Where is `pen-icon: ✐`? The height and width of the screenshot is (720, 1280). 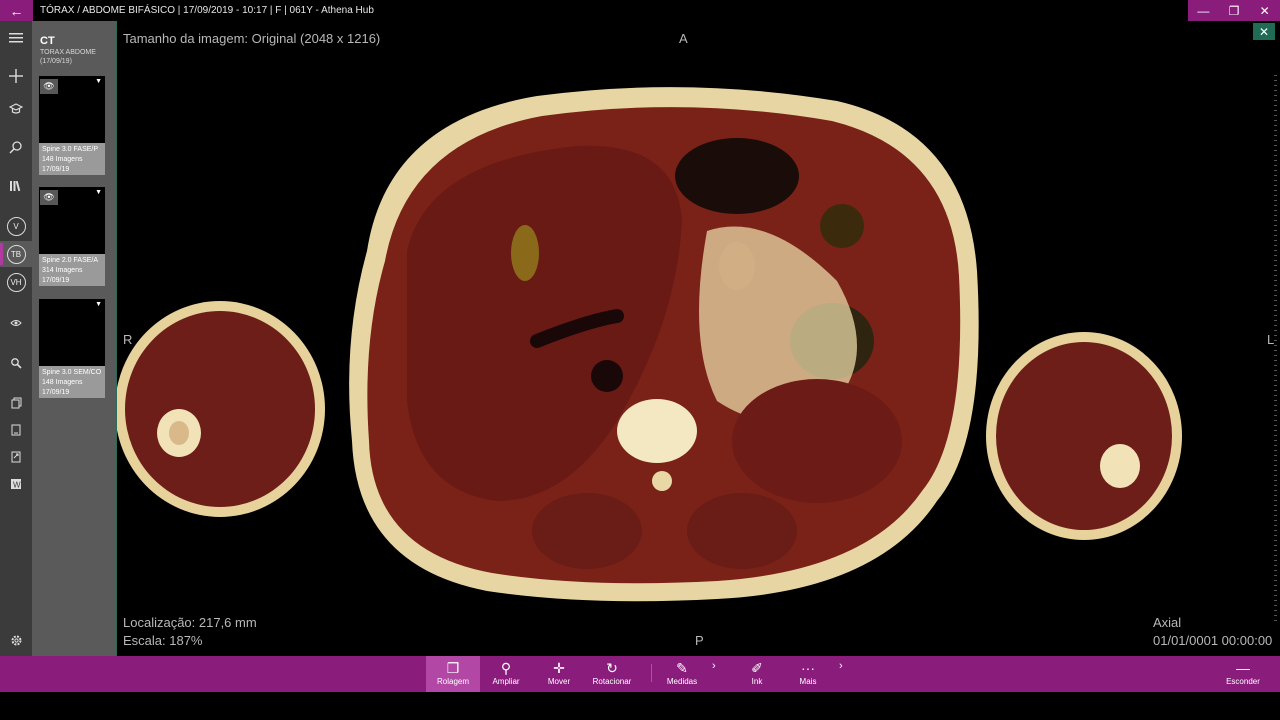
pen-icon: ✐ is located at coordinates (757, 668).